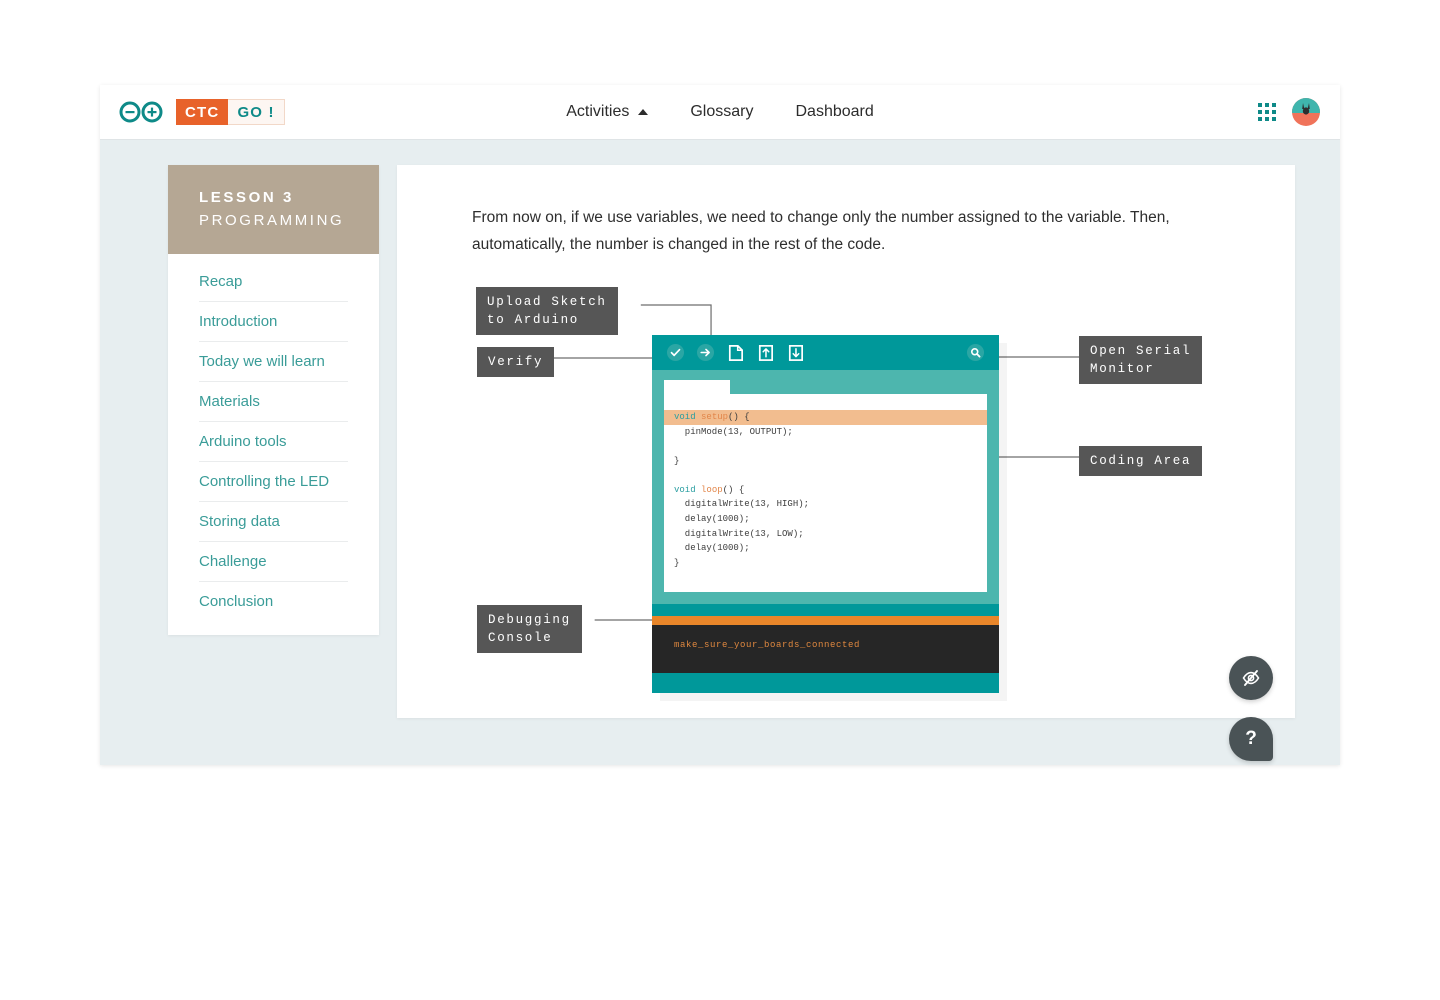  What do you see at coordinates (273, 562) in the screenshot?
I see `sidebar-item-challenge: Challenge` at bounding box center [273, 562].